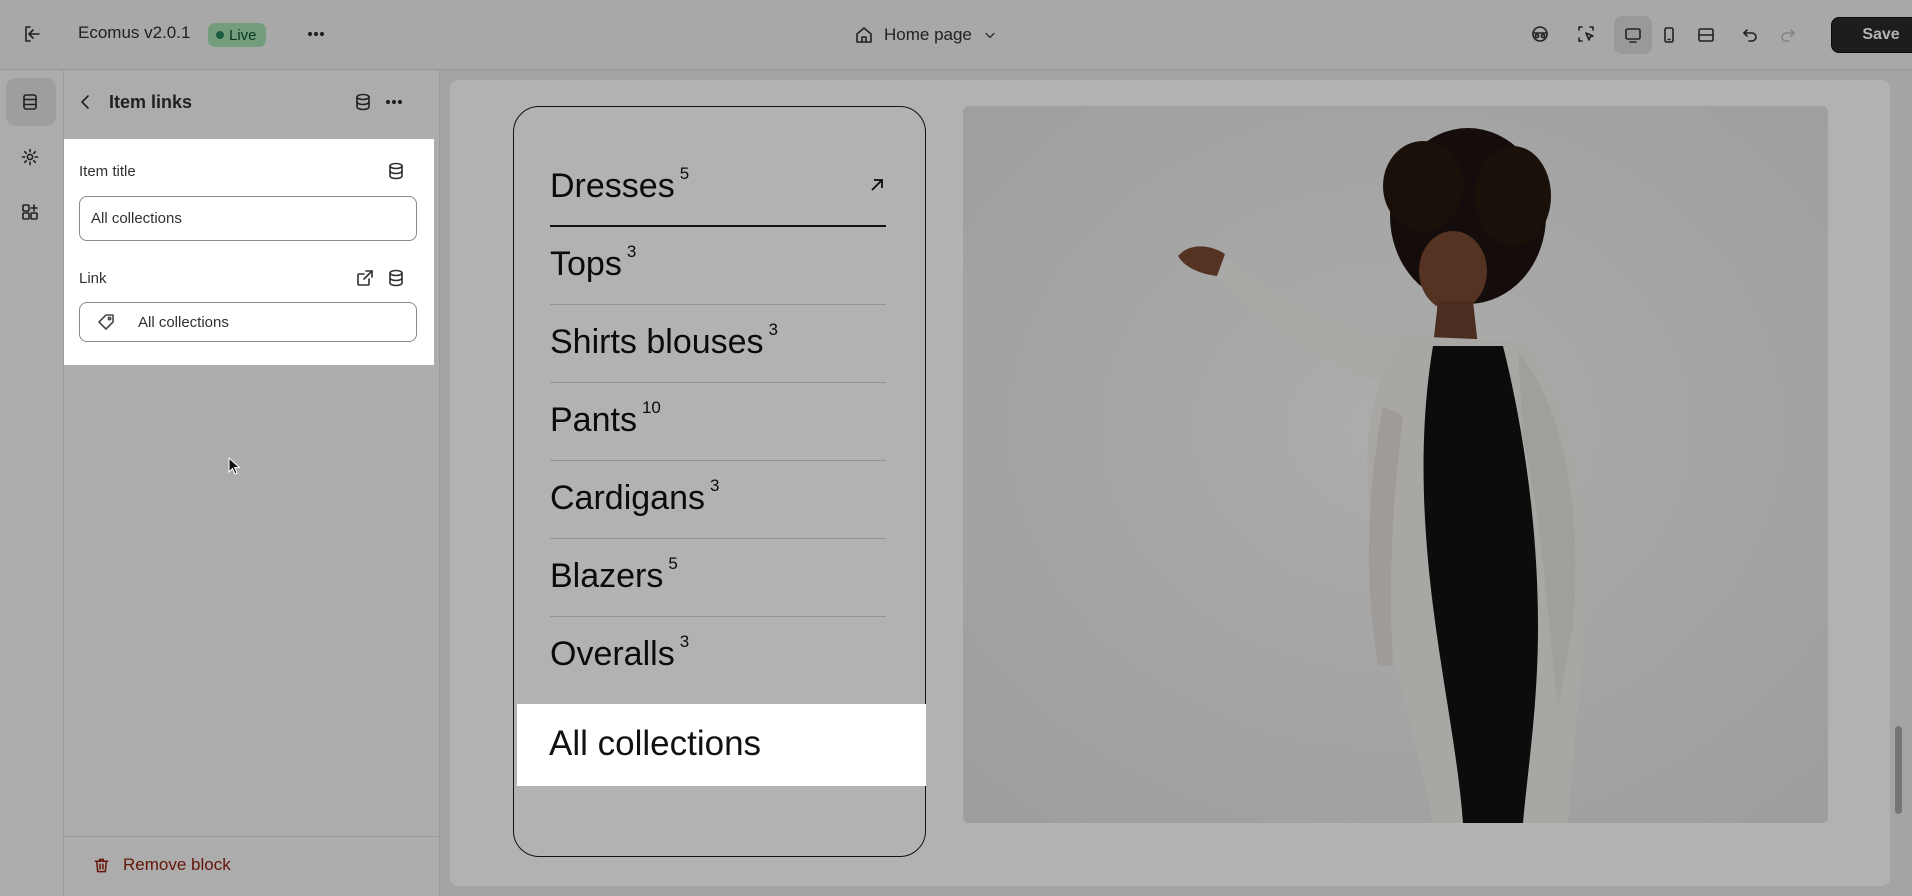 The width and height of the screenshot is (1912, 896). I want to click on left-rail, so click(32, 483).